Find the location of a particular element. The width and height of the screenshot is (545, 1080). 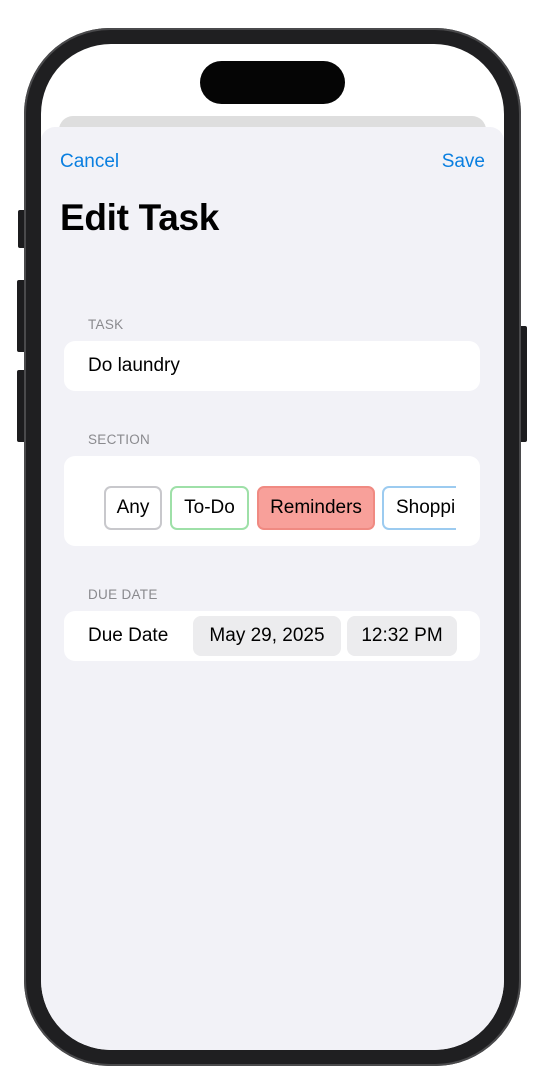

section-section-label: SECTION is located at coordinates (119, 439).